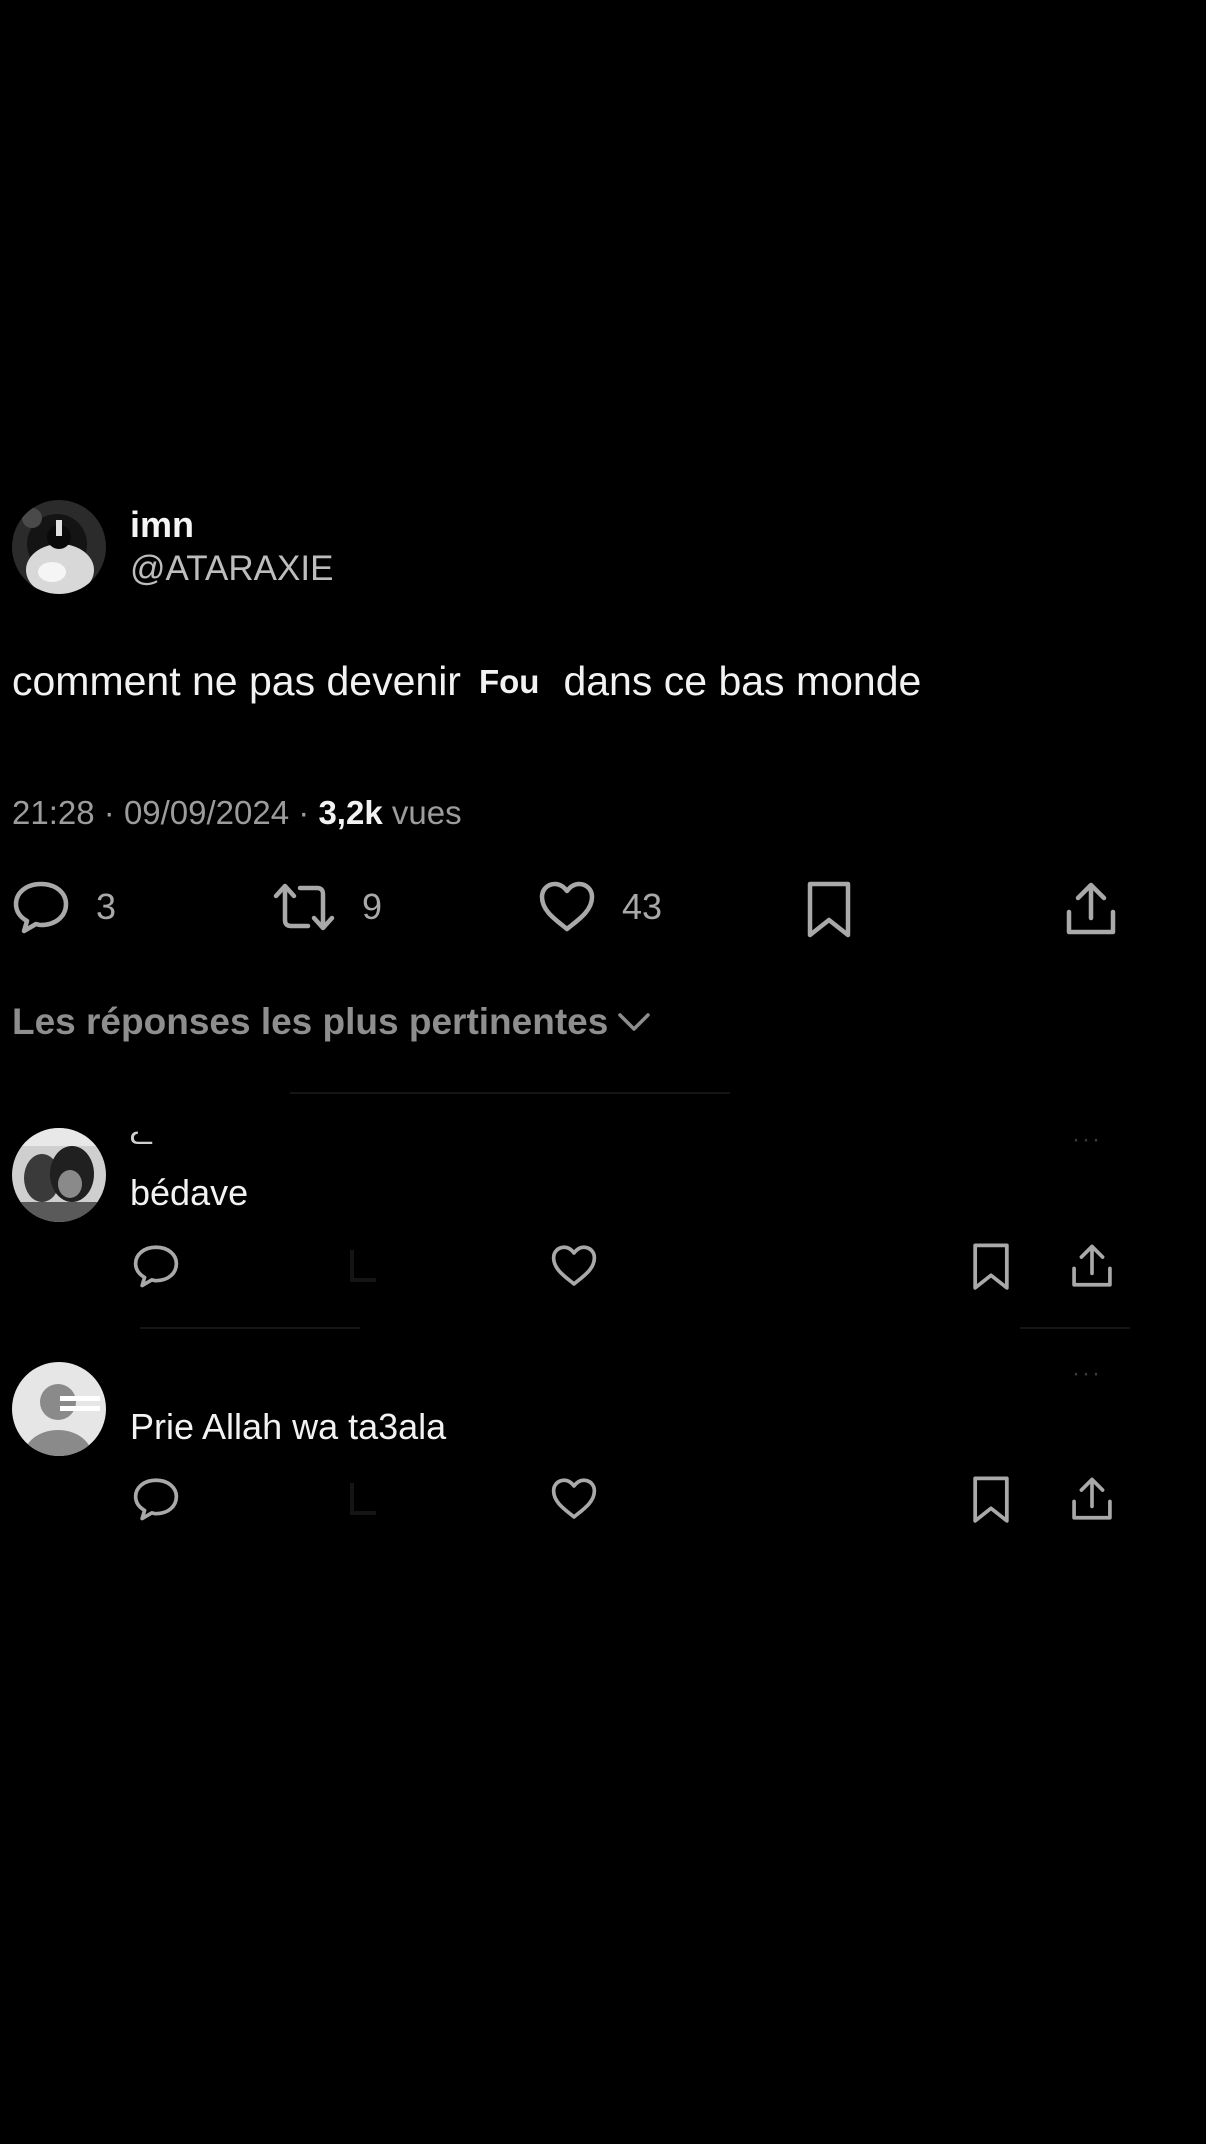 This screenshot has height=2144, width=1206. What do you see at coordinates (142, 1134) in the screenshot?
I see `reply-author-name: ᓚ` at bounding box center [142, 1134].